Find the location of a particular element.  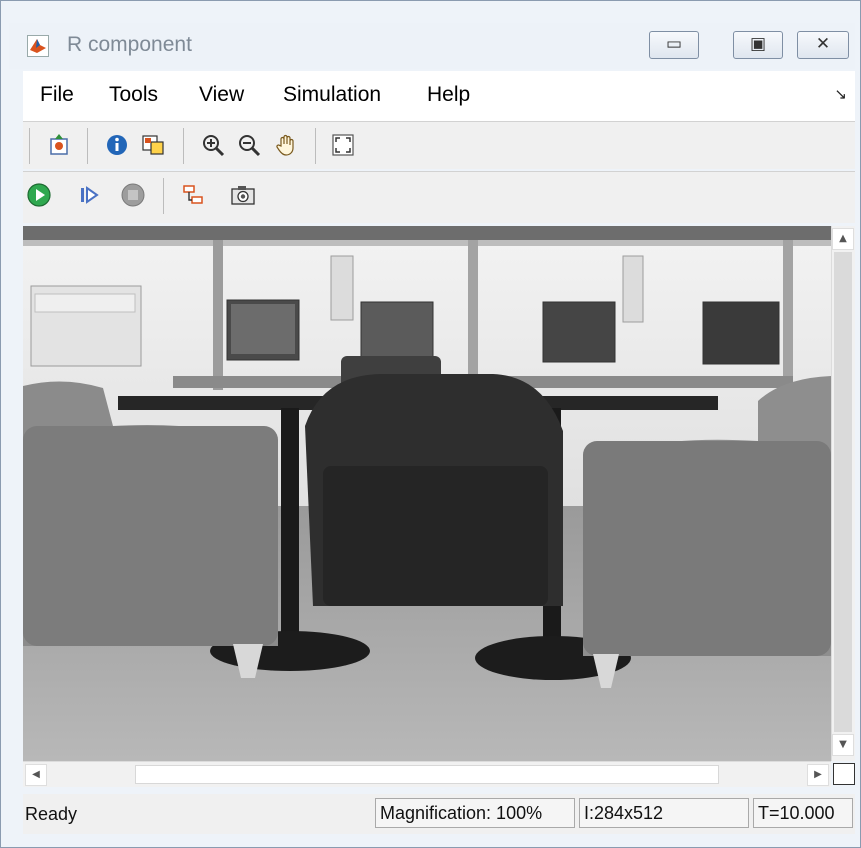

status-magnification: Magnification: 100% is located at coordinates (475, 813).